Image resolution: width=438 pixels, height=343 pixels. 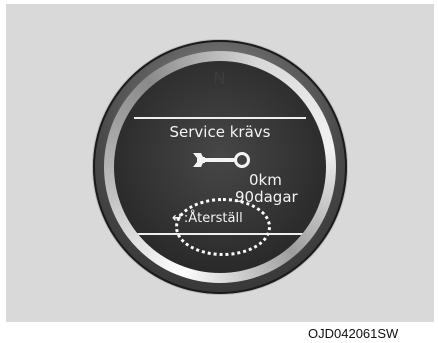 What do you see at coordinates (353, 333) in the screenshot?
I see `image-code-caption: OJD042061SW` at bounding box center [353, 333].